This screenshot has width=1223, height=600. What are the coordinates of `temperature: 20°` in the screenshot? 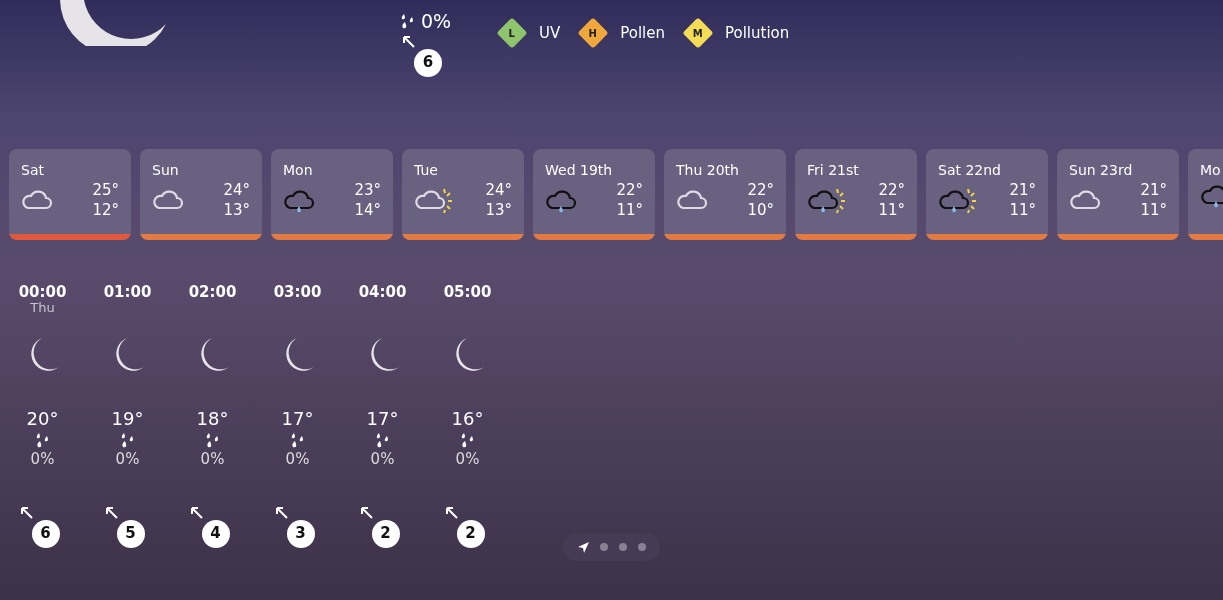 It's located at (42, 419).